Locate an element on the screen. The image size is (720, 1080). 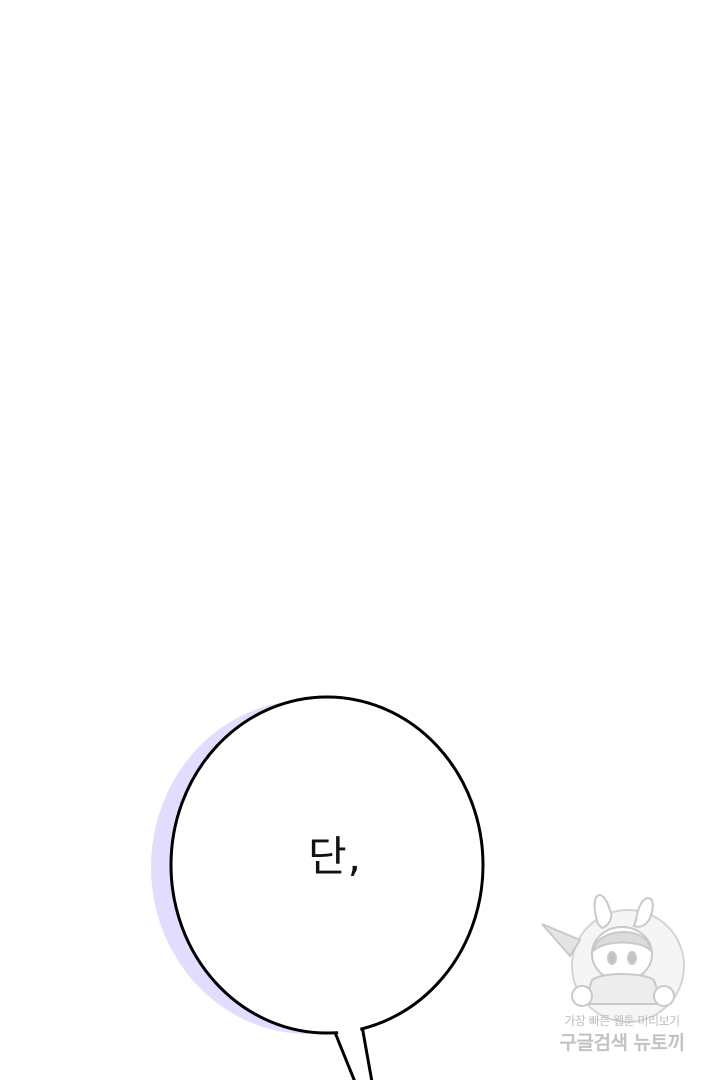
watermark-tagline: 가장 빠른 웹툰 미리보기 is located at coordinates (622, 1021).